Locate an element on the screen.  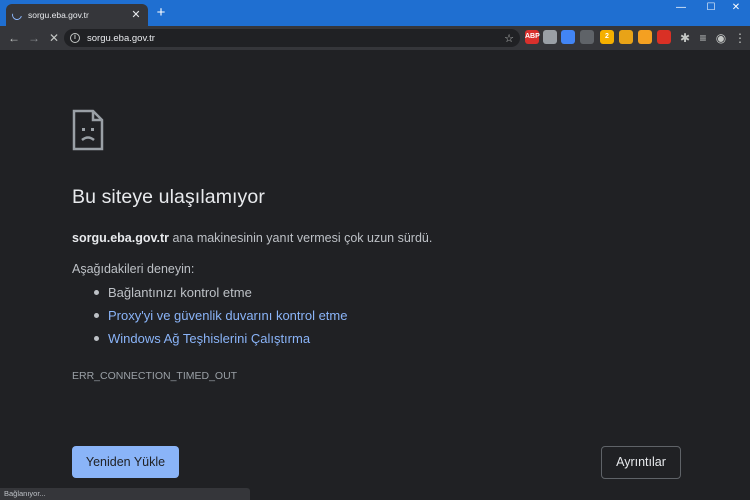
reload-button: Yeniden Yükle is located at coordinates (125, 462).